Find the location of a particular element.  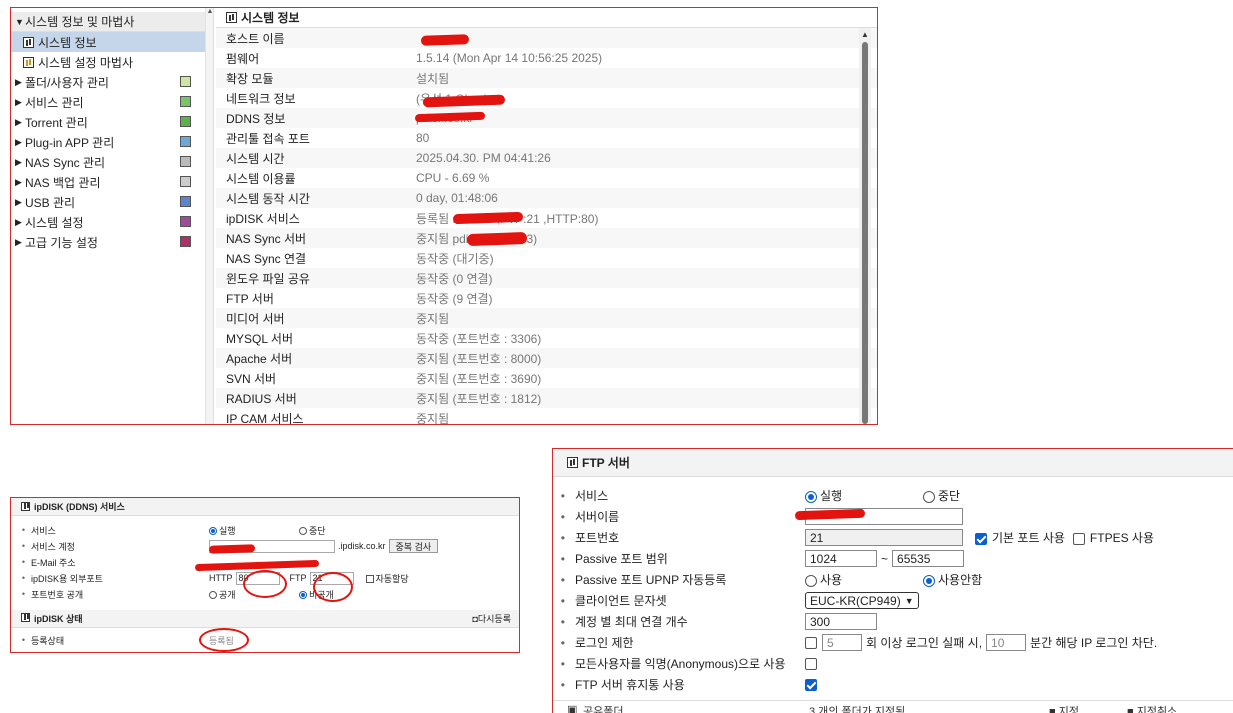

chart-icon is located at coordinates (28, 42).